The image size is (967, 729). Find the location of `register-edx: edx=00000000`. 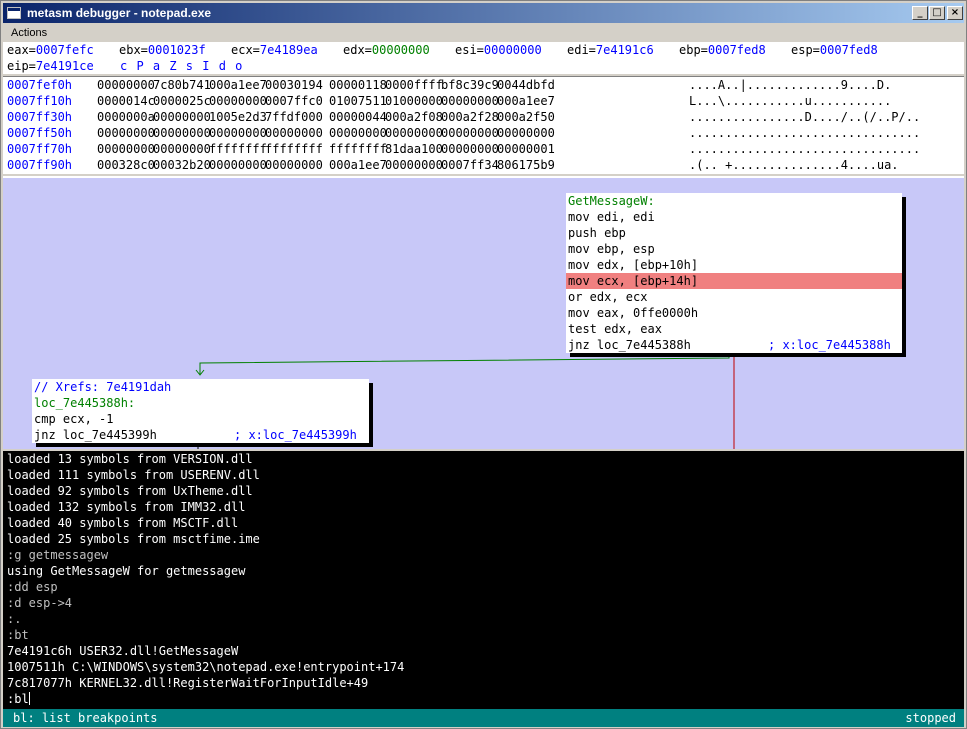

register-edx: edx=00000000 is located at coordinates (386, 50).